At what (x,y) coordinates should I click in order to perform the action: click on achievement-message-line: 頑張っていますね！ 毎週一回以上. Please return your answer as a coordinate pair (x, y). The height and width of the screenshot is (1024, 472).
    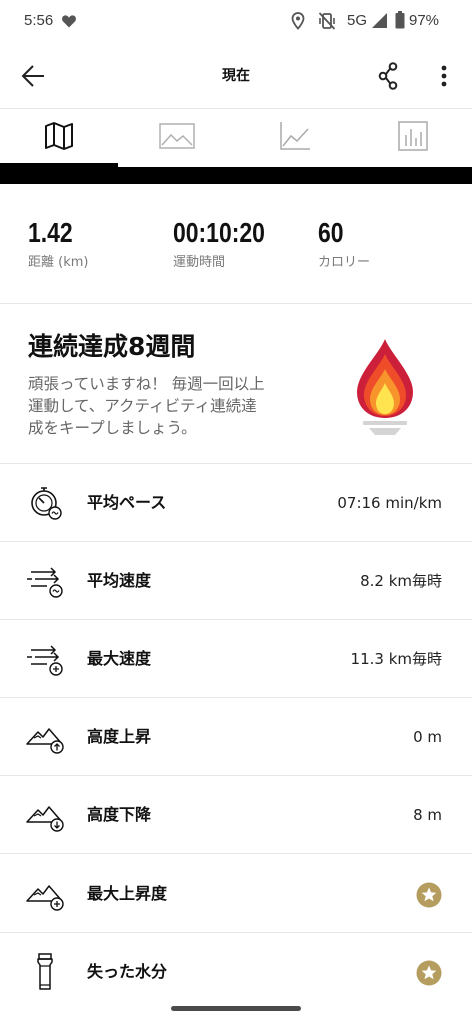
    Looking at the image, I should click on (146, 384).